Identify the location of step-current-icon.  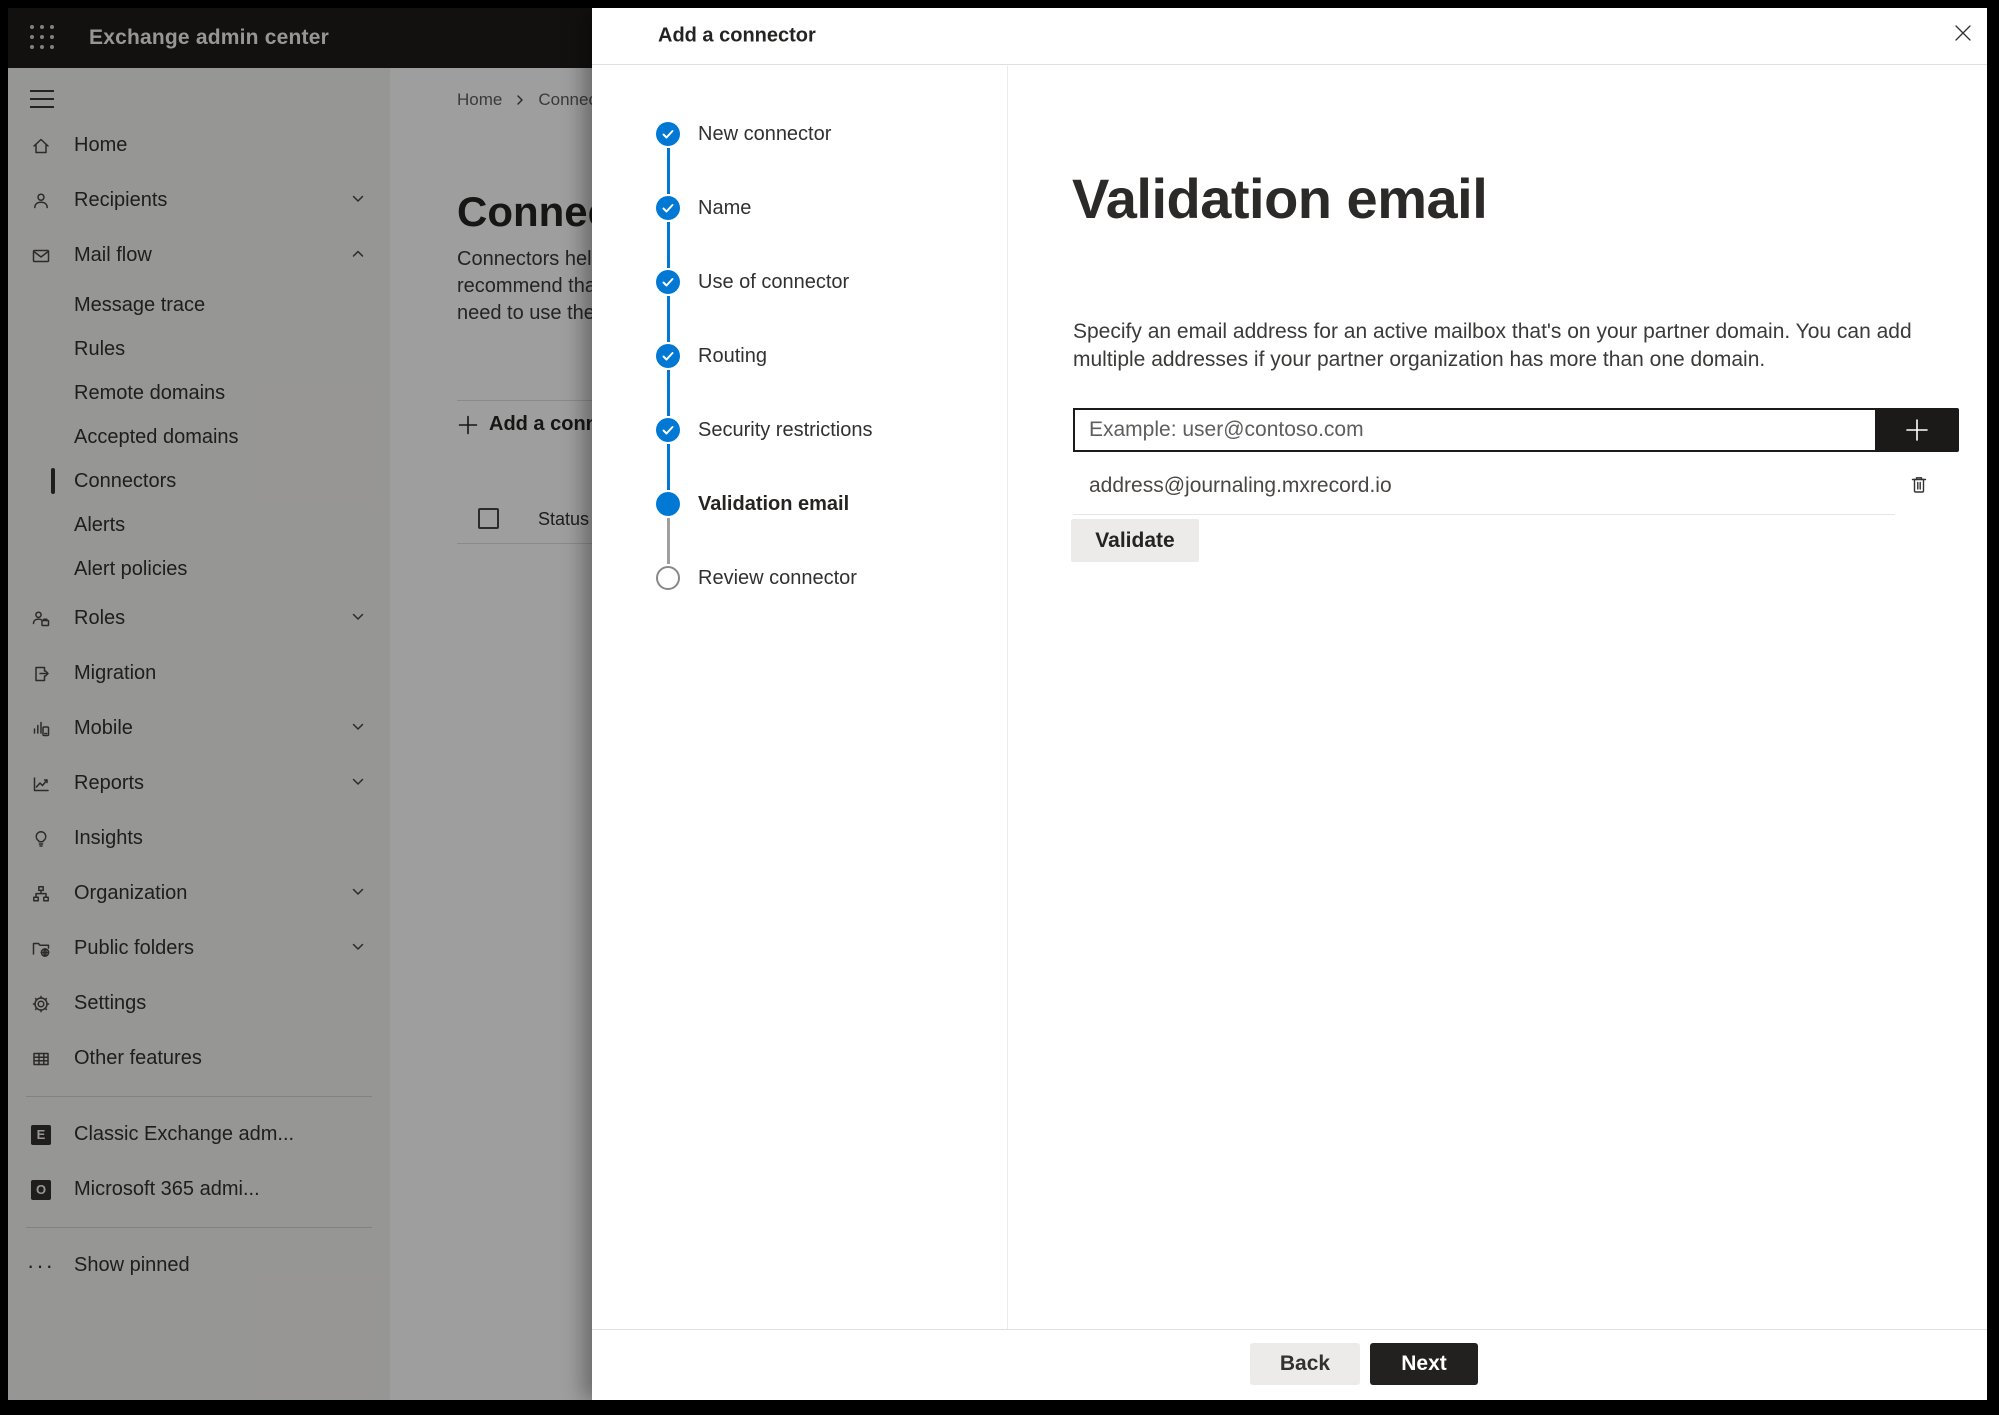
(668, 504).